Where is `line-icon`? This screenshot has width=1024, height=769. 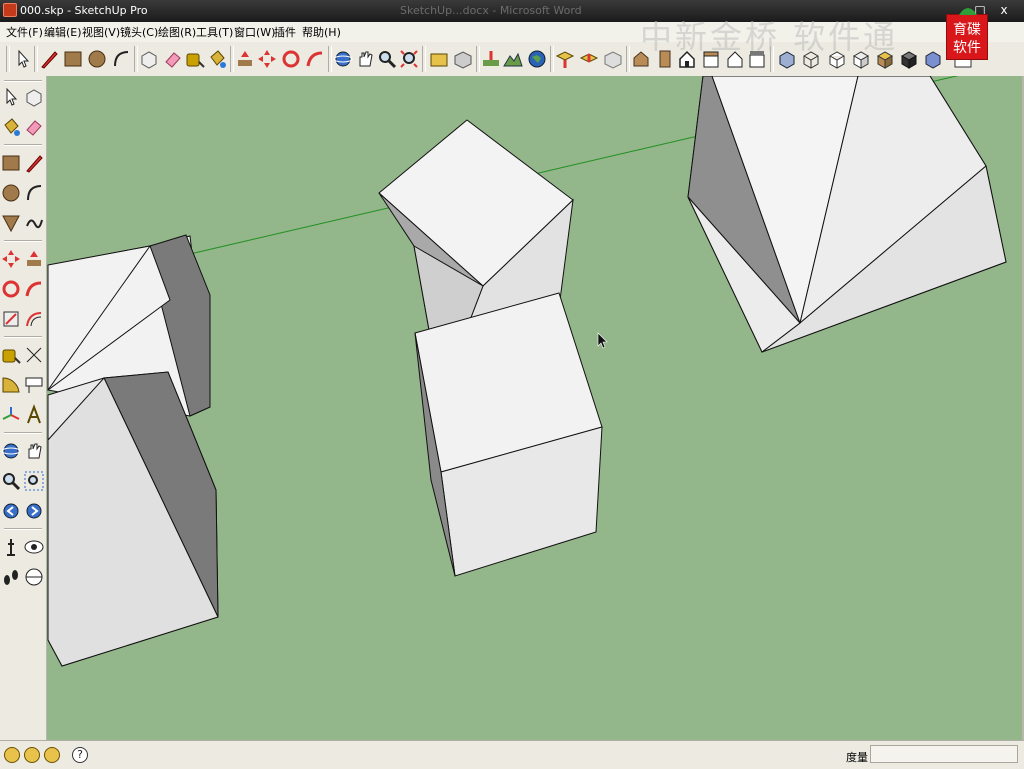
line-icon is located at coordinates (34, 163).